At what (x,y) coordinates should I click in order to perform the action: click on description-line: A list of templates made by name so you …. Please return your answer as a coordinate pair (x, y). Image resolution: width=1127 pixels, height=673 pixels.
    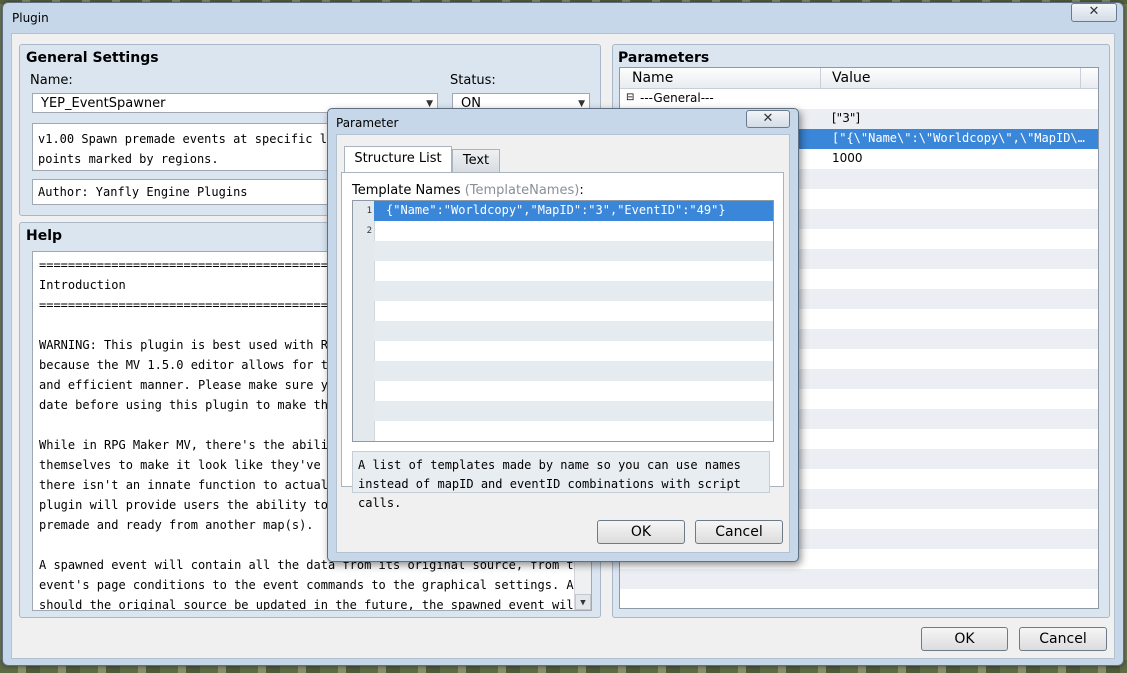
    Looking at the image, I should click on (549, 465).